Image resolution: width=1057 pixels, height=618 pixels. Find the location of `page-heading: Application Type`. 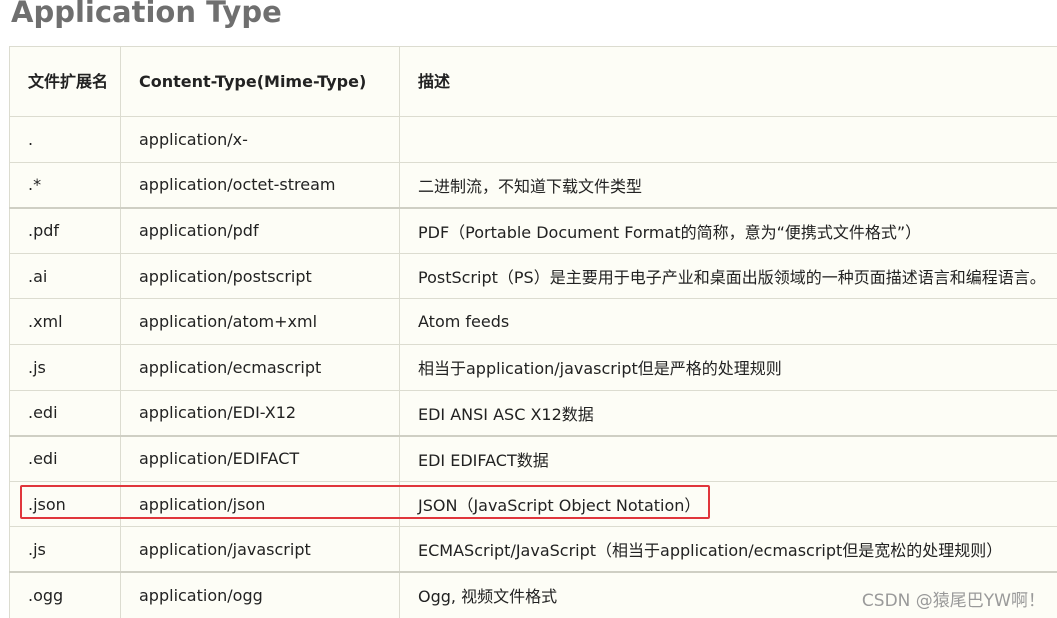

page-heading: Application Type is located at coordinates (146, 14).